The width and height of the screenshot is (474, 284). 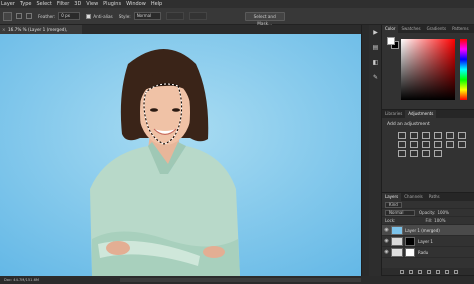 What do you see at coordinates (15, 29) in the screenshot?
I see `zoom-level: 16.7%` at bounding box center [15, 29].